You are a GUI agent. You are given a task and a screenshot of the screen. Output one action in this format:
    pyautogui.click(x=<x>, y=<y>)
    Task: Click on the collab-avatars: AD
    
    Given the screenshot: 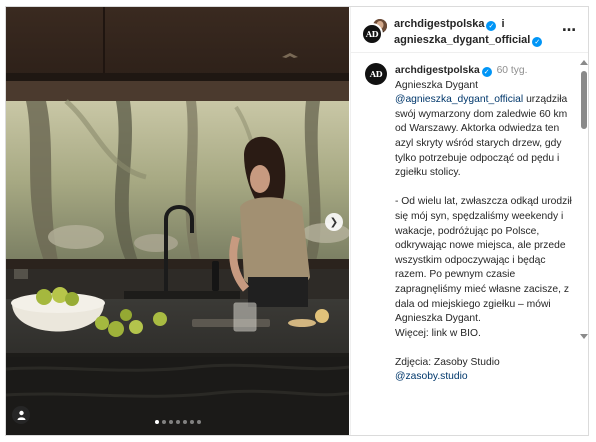 What is the action you would take?
    pyautogui.click(x=376, y=32)
    